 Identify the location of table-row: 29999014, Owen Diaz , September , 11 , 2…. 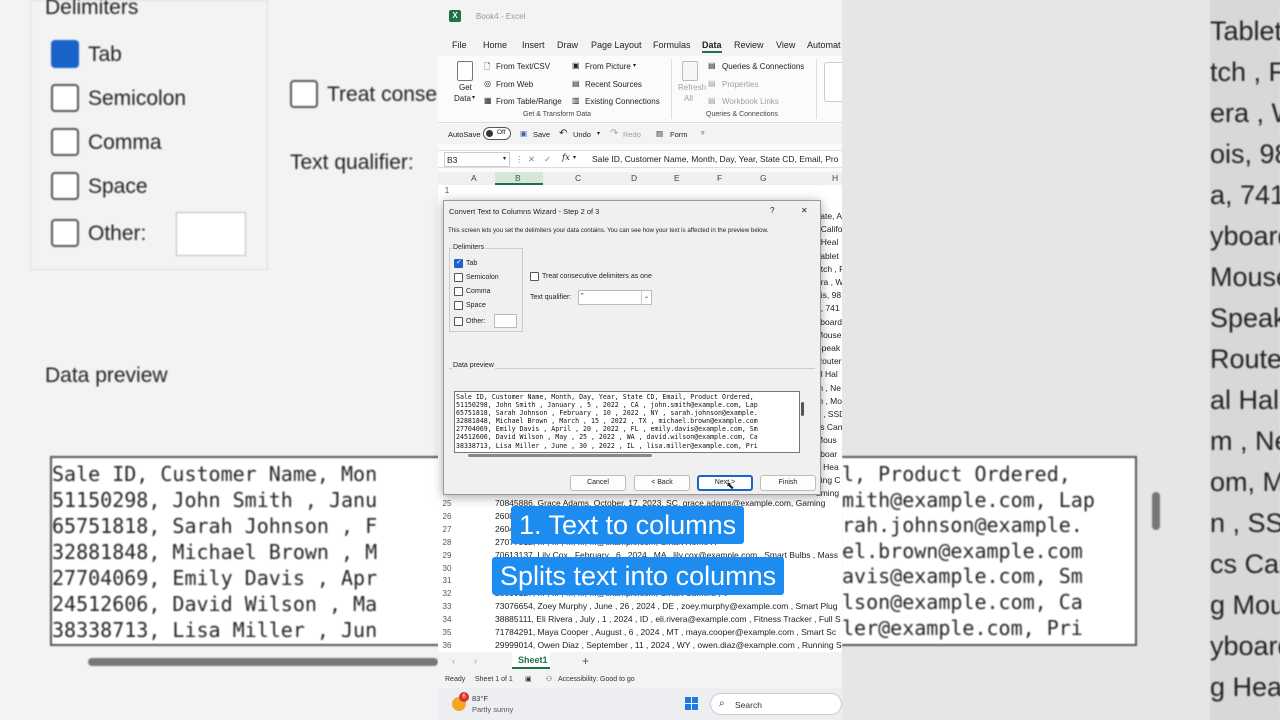
(668, 646).